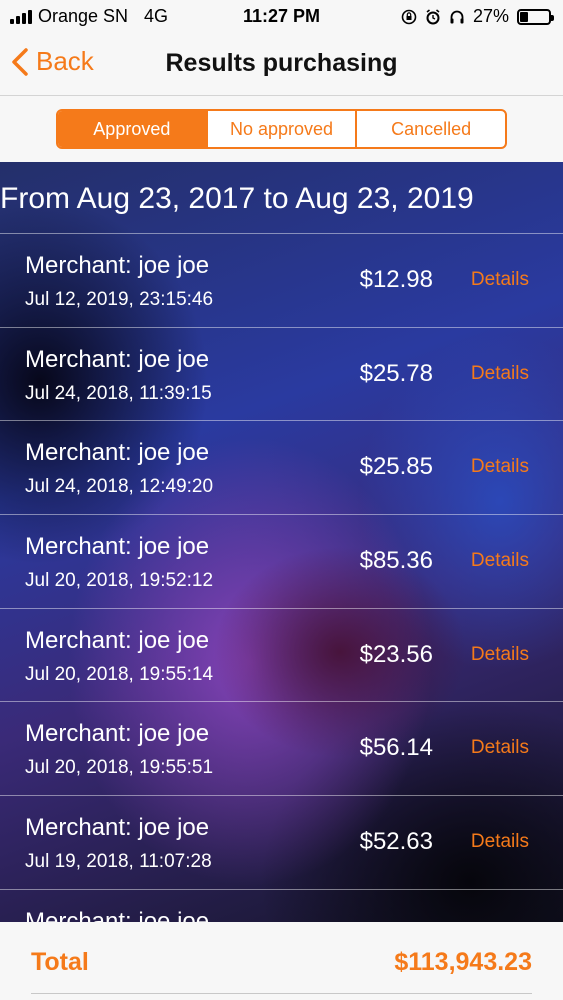 This screenshot has width=563, height=1000. What do you see at coordinates (396, 467) in the screenshot?
I see `transaction-amount: $25.85` at bounding box center [396, 467].